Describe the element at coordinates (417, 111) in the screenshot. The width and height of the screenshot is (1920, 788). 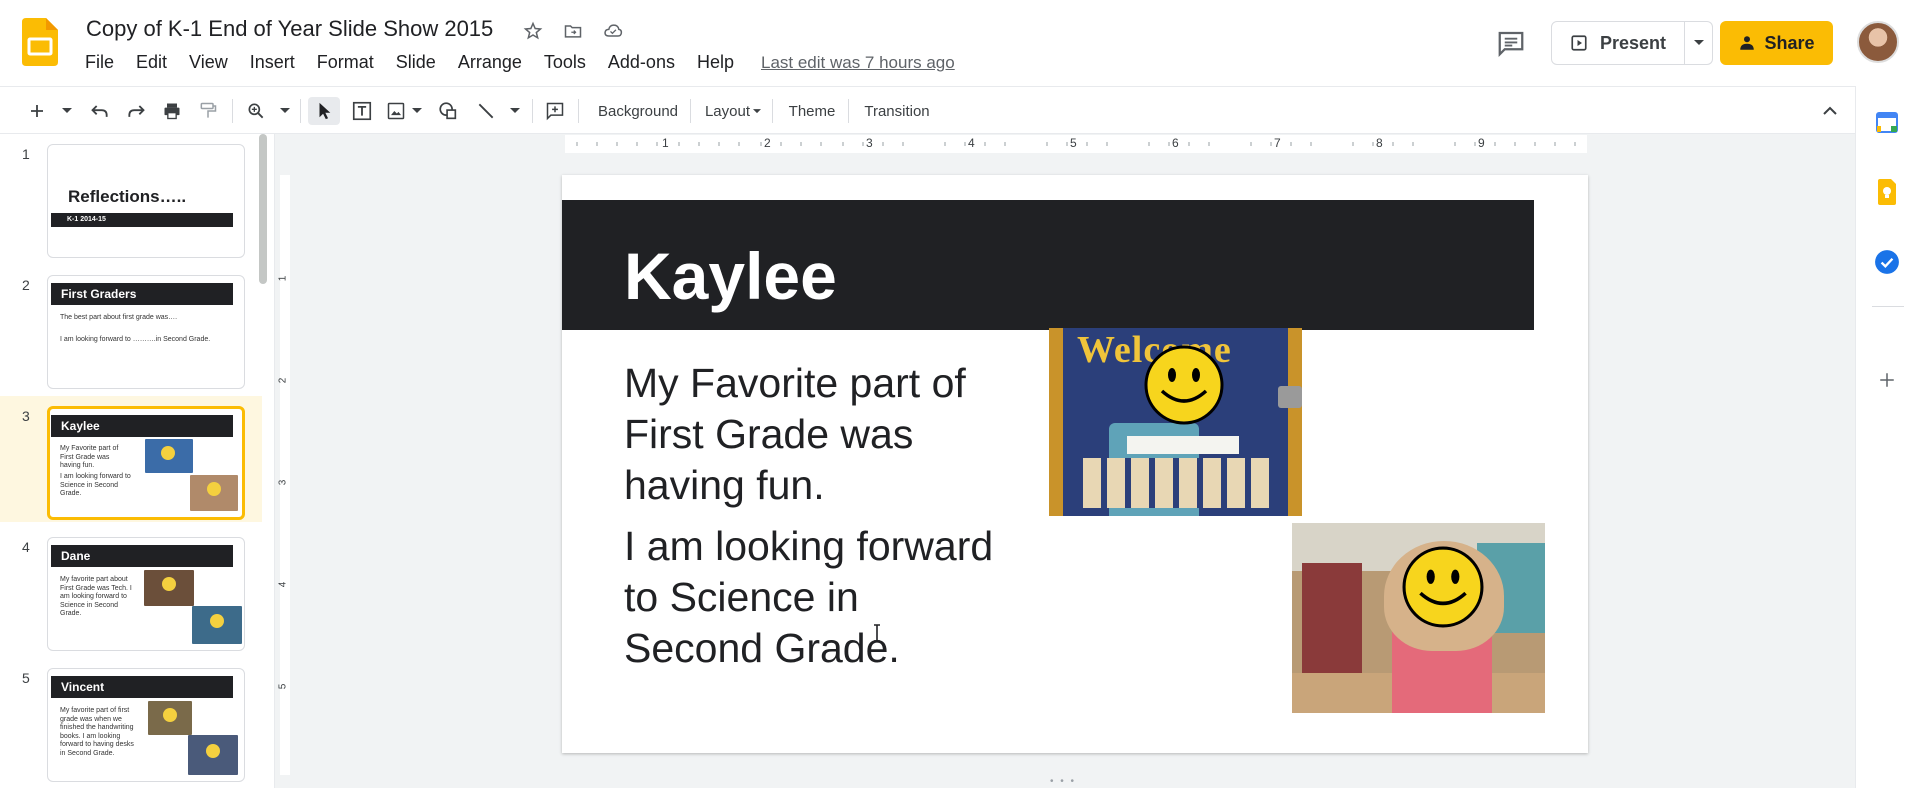
I see `insert-image-caret-icon` at that location.